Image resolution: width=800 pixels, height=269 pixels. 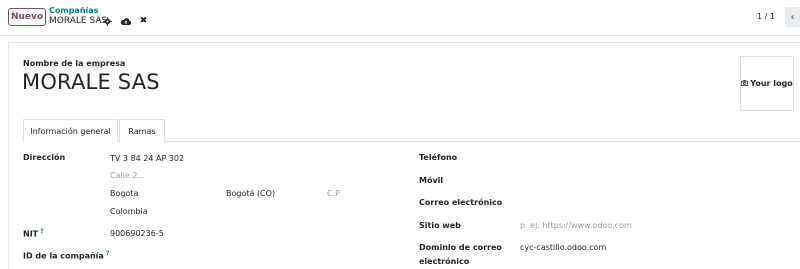 What do you see at coordinates (129, 211) in the screenshot?
I see `country-field: Colombia` at bounding box center [129, 211].